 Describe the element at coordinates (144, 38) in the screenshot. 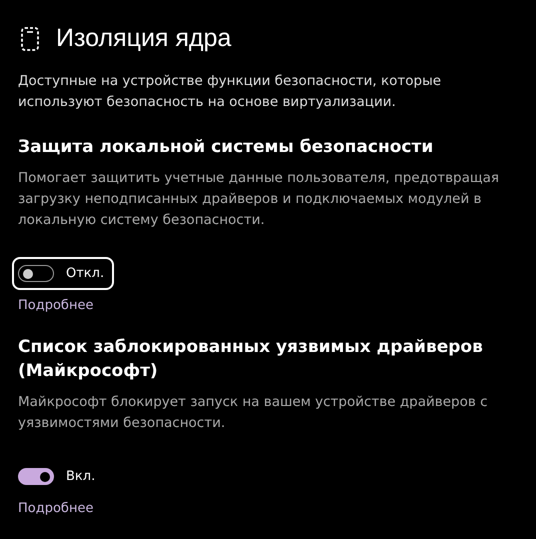

I see `page-title: Изоляция ядра` at that location.